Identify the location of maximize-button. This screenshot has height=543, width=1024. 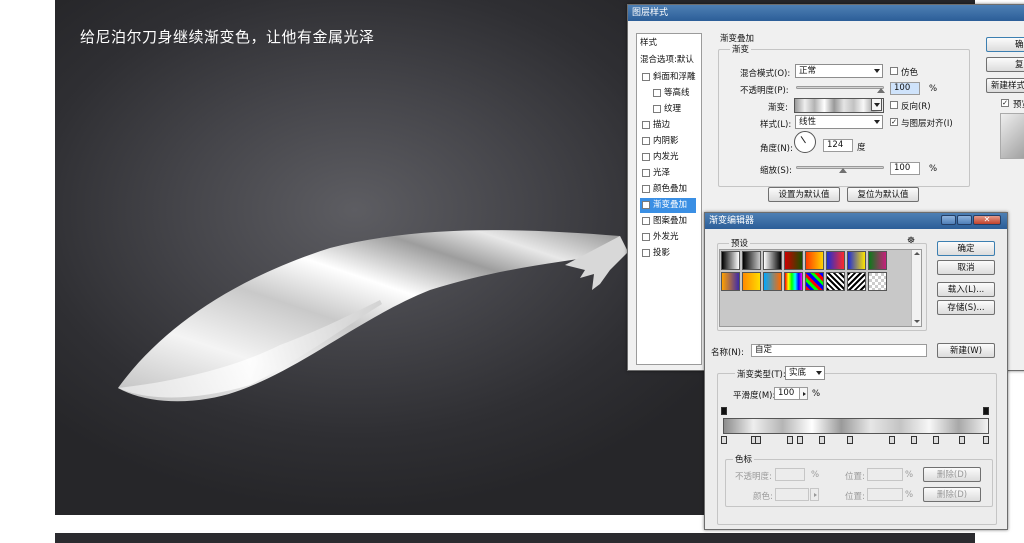
(964, 220).